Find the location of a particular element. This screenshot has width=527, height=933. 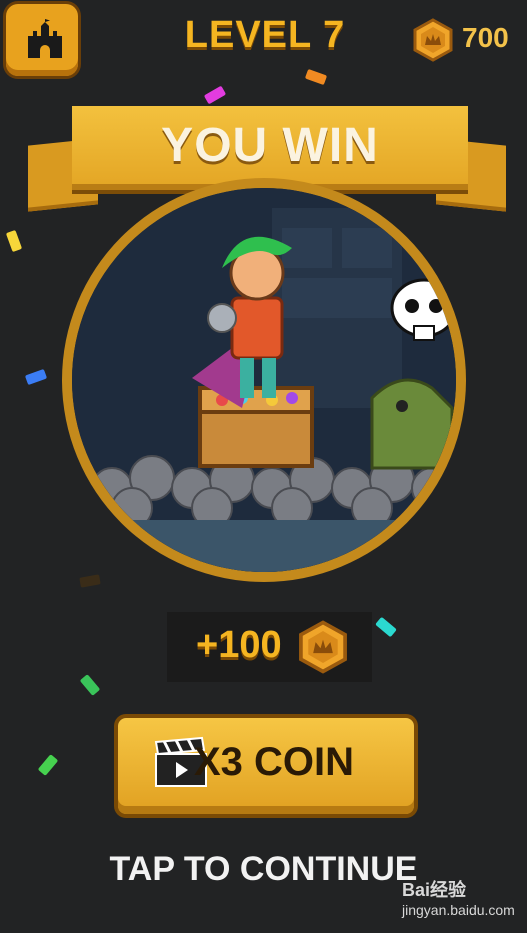

home-button is located at coordinates (42, 40).